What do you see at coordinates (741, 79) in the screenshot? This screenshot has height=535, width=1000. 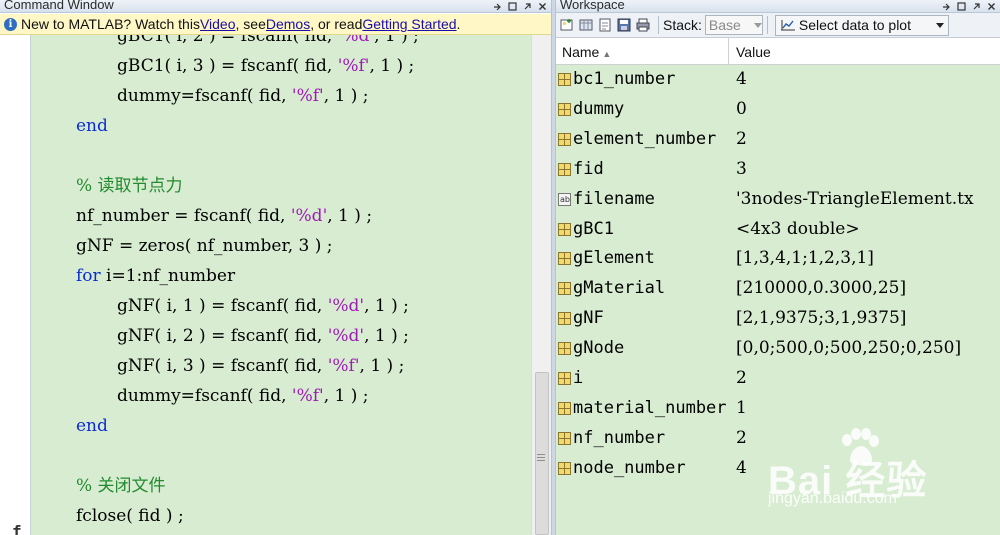 I see `variable-value: 4` at bounding box center [741, 79].